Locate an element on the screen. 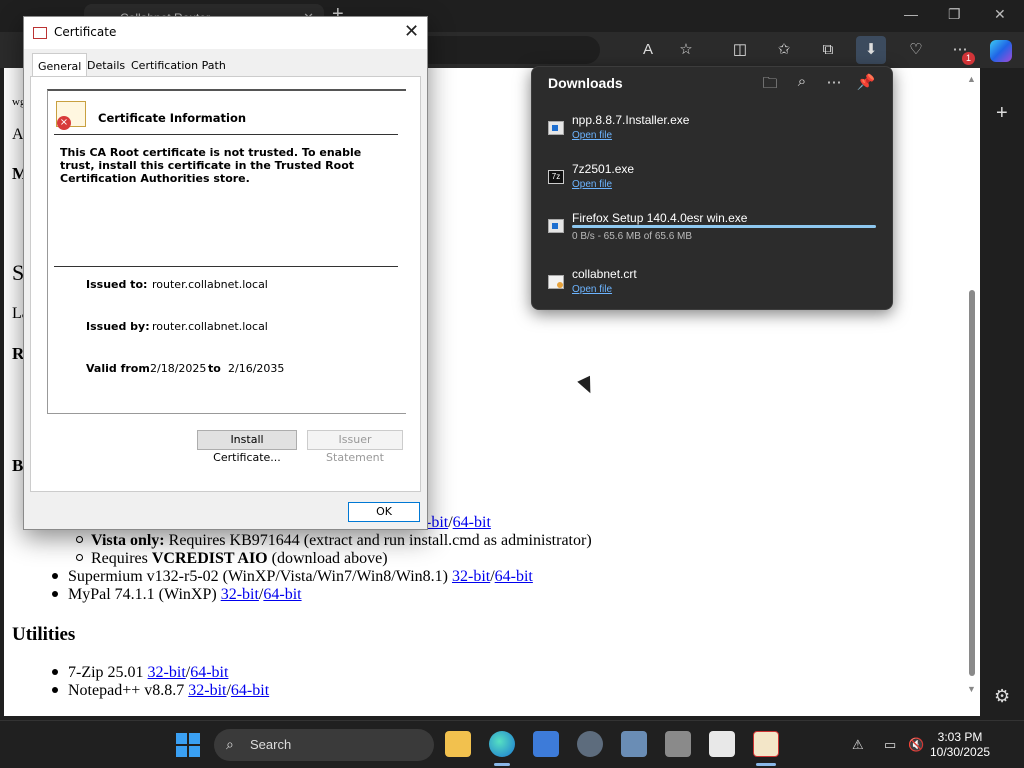 This screenshot has width=1024, height=768. collections-icon: ⧉ is located at coordinates (828, 50).